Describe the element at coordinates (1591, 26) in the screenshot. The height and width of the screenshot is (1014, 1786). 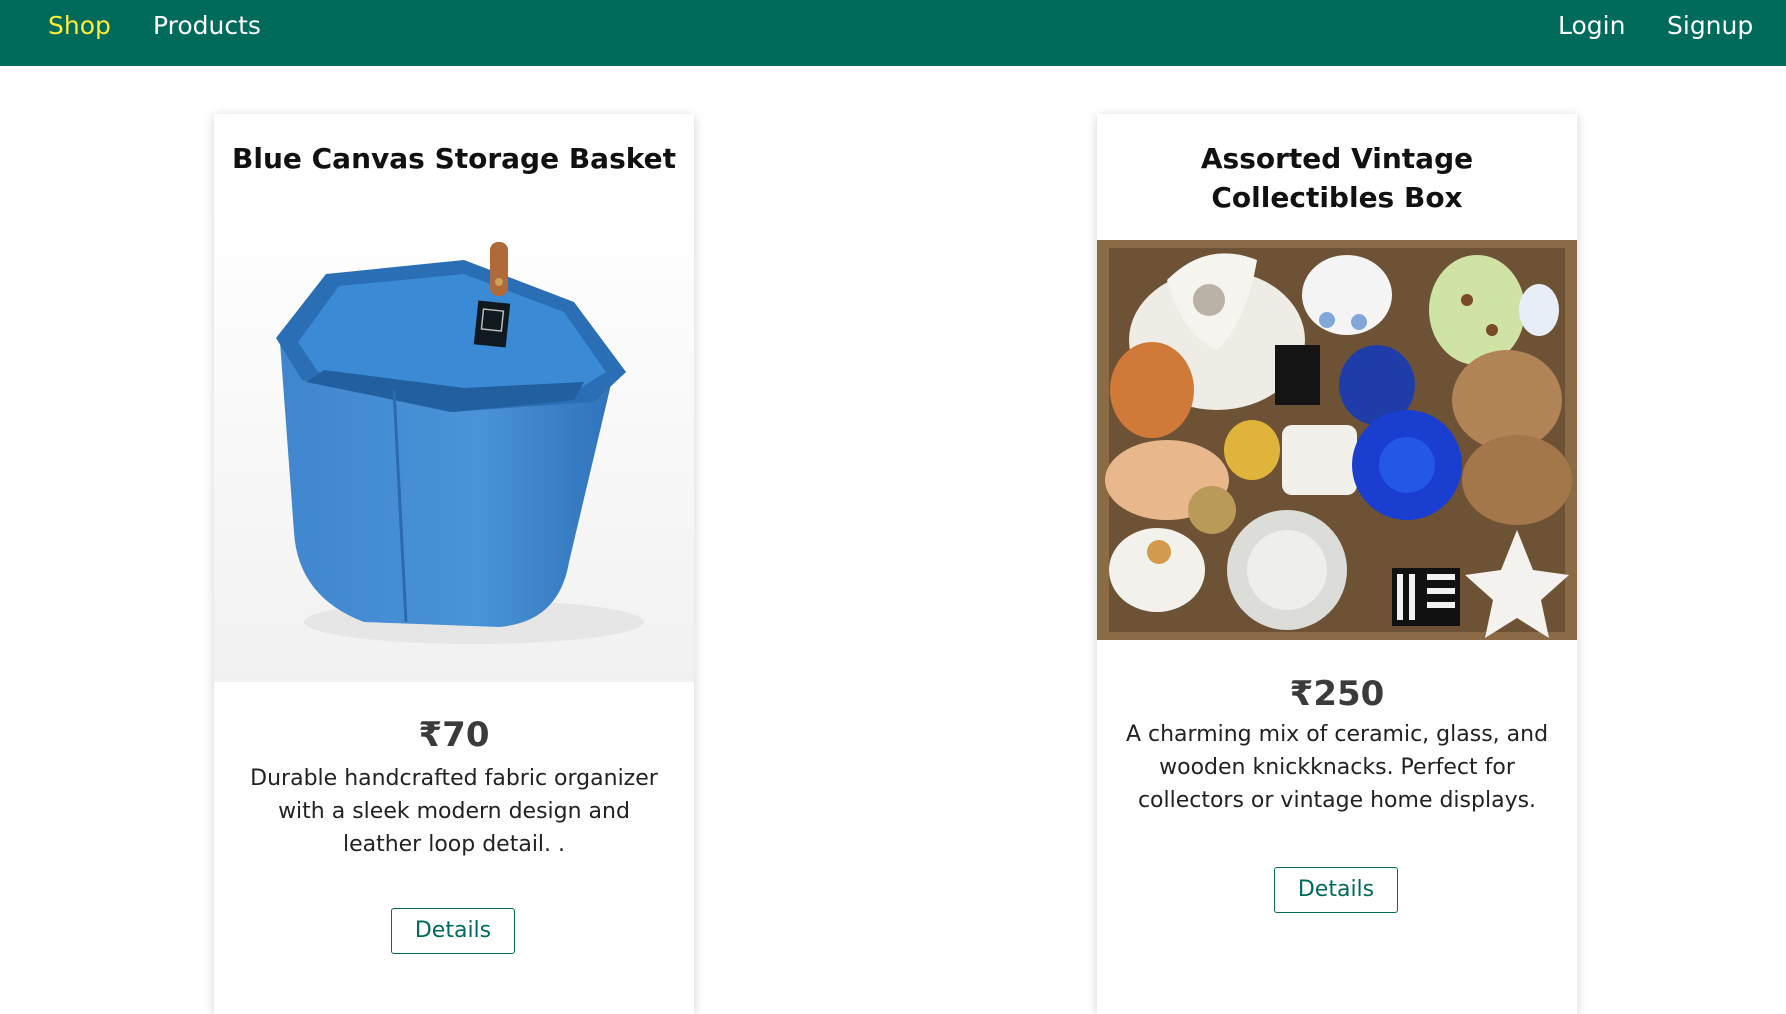
I see `nav-link-login: Login` at that location.